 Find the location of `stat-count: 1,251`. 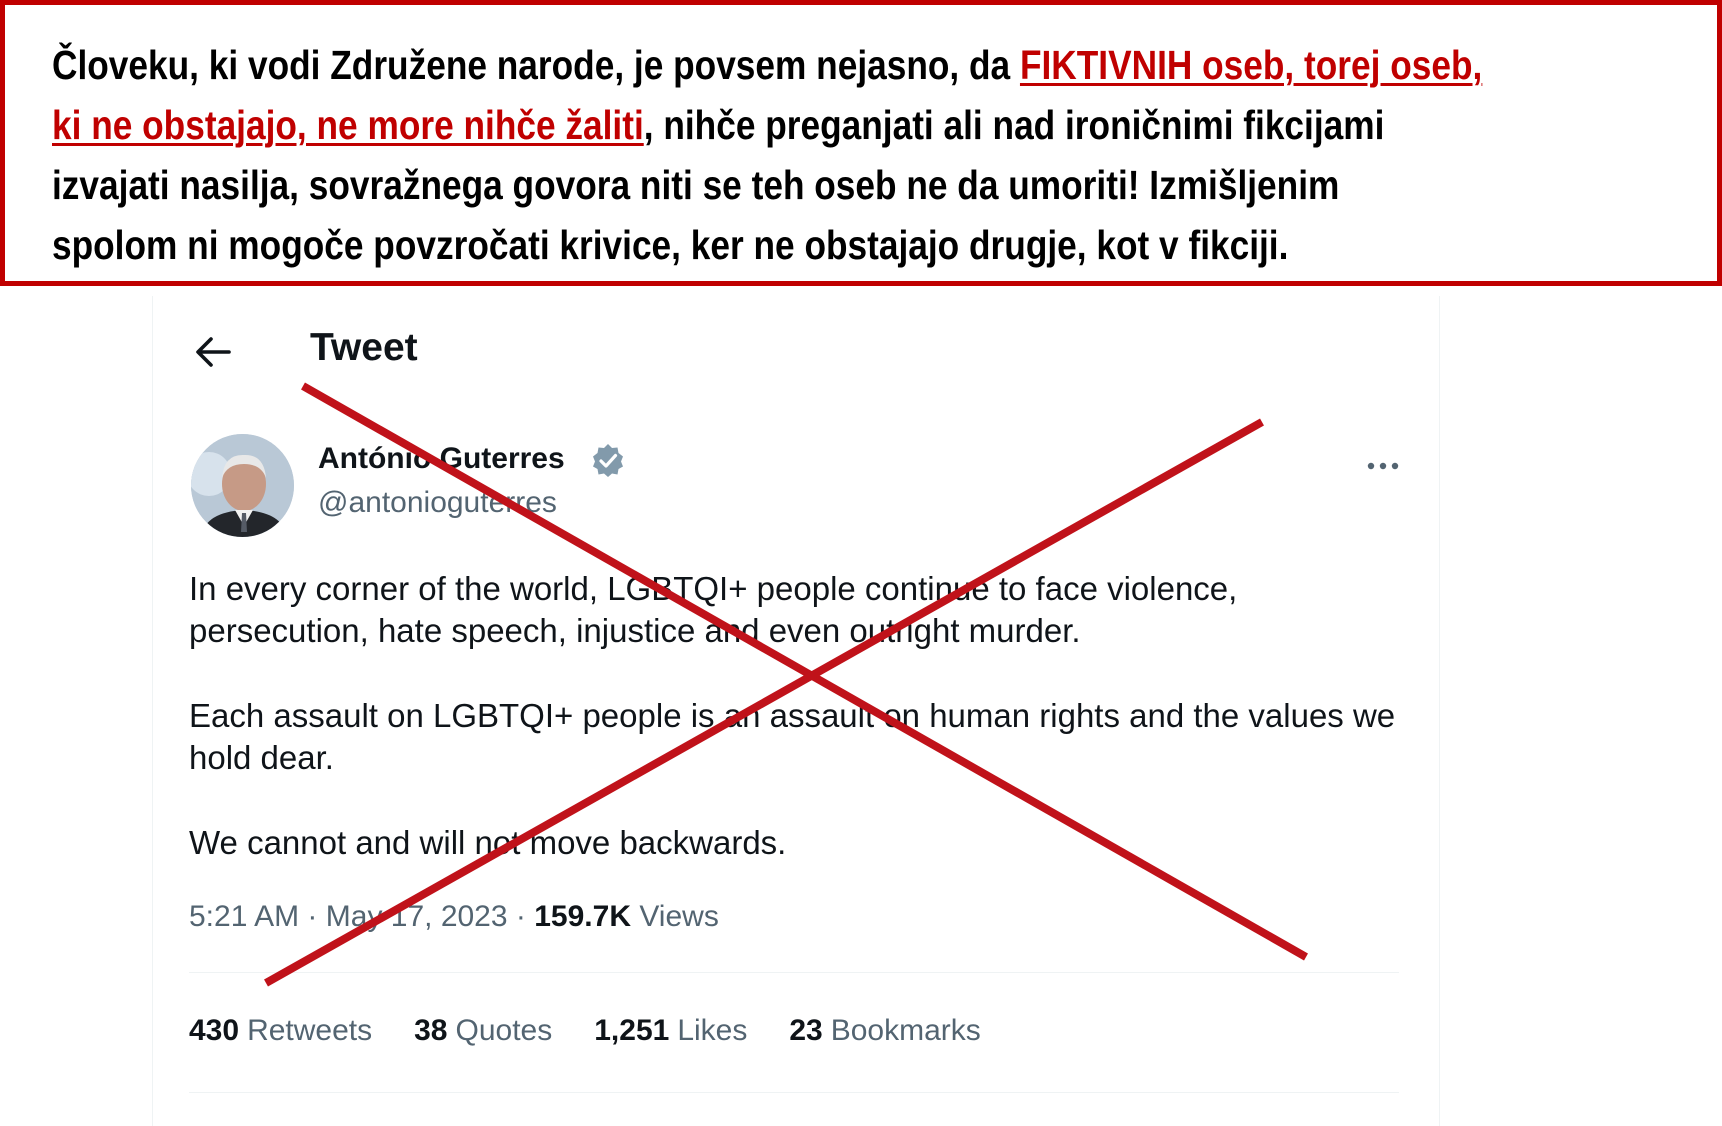

stat-count: 1,251 is located at coordinates (632, 1030).